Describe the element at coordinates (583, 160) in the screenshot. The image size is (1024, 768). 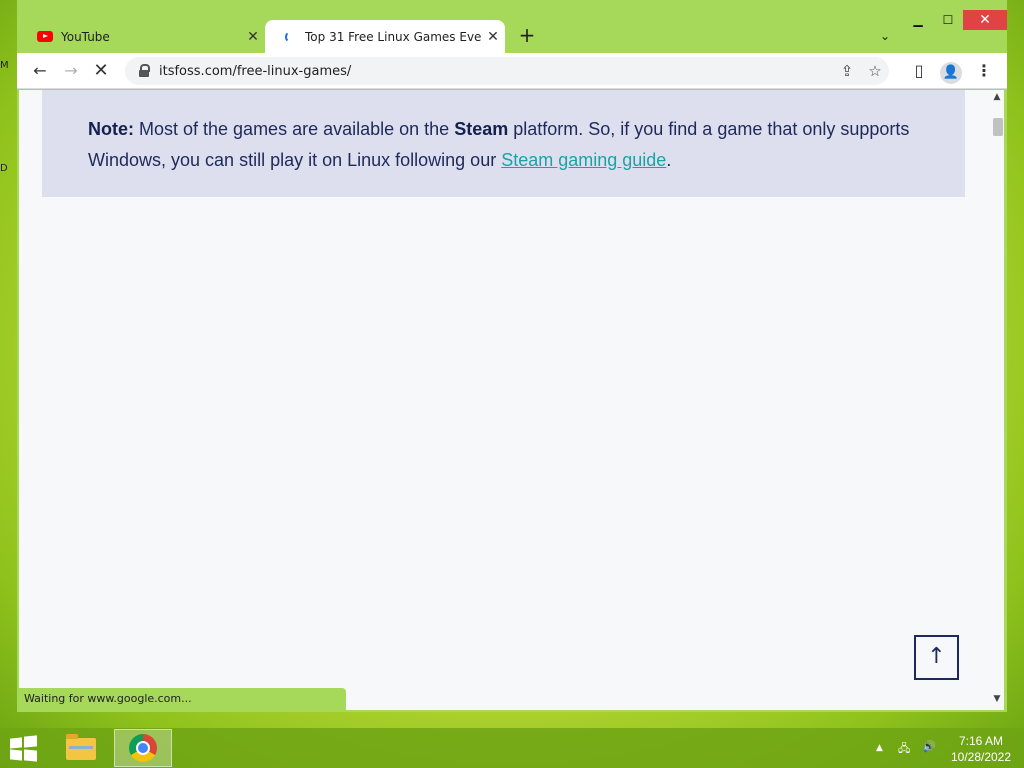
I see `steam-gaming-guide-link: Steam gaming guide` at that location.